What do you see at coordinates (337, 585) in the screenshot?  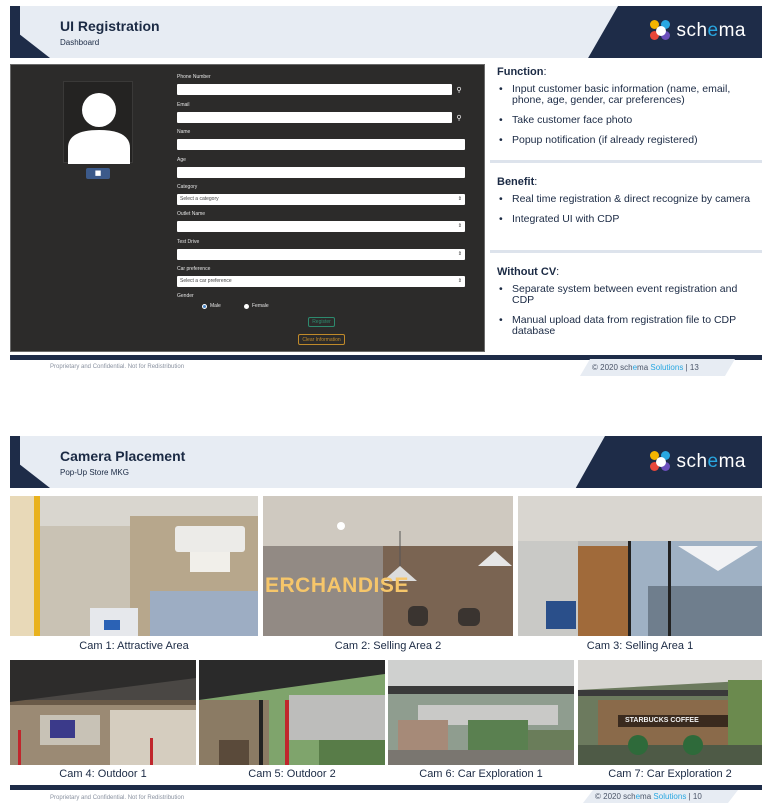 I see `merchandise-sign: ERCHANDISE` at bounding box center [337, 585].